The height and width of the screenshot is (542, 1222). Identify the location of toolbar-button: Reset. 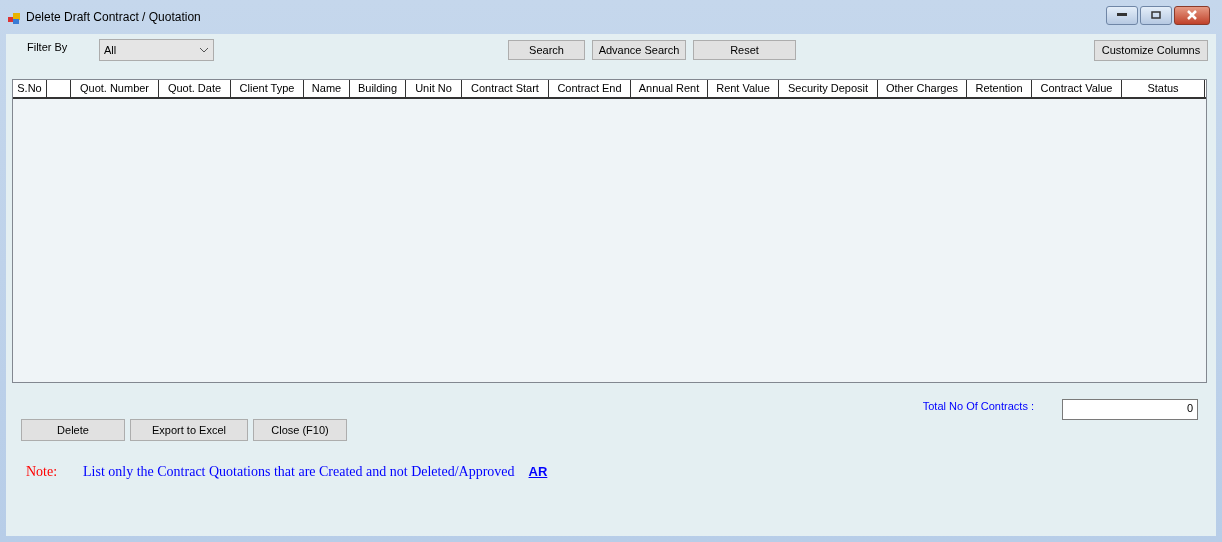
(744, 50).